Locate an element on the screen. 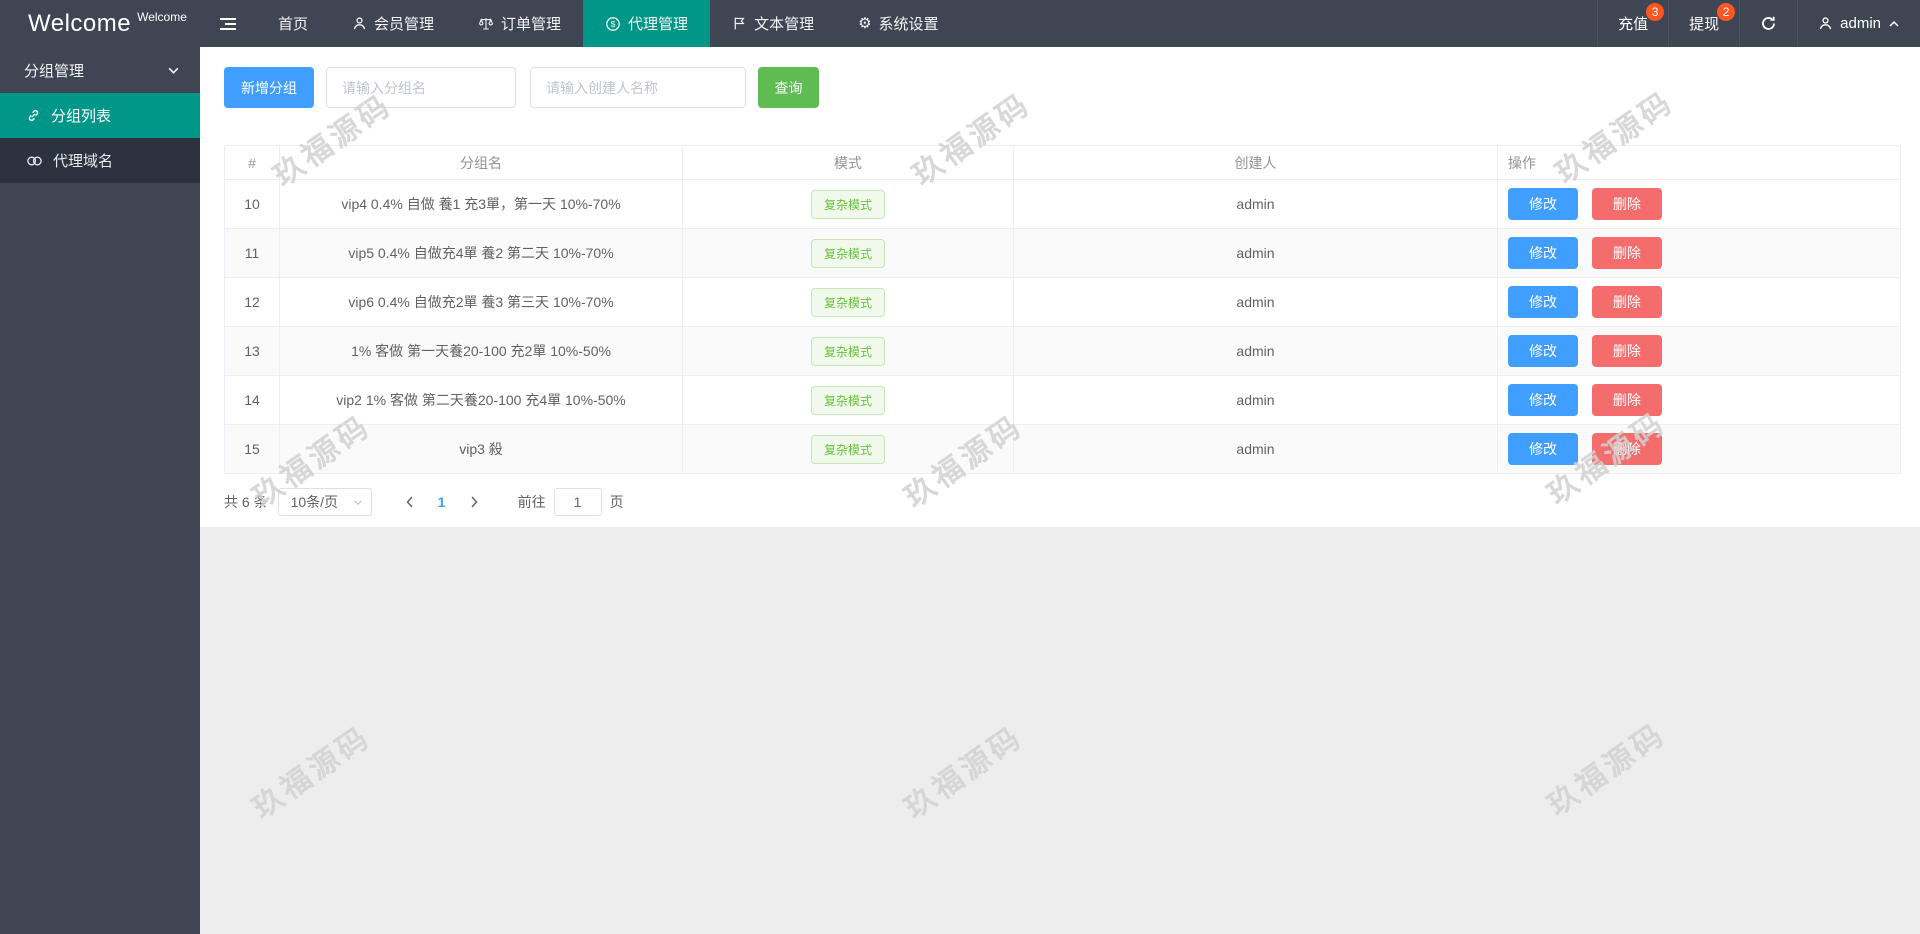  sidebar: 分组管理 分组列表 代理域名 is located at coordinates (100, 490).